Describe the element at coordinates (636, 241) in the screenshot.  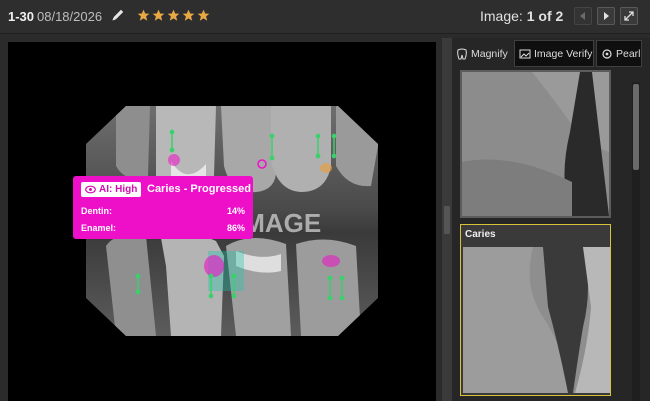
I see `thumbnail-scrollbar` at that location.